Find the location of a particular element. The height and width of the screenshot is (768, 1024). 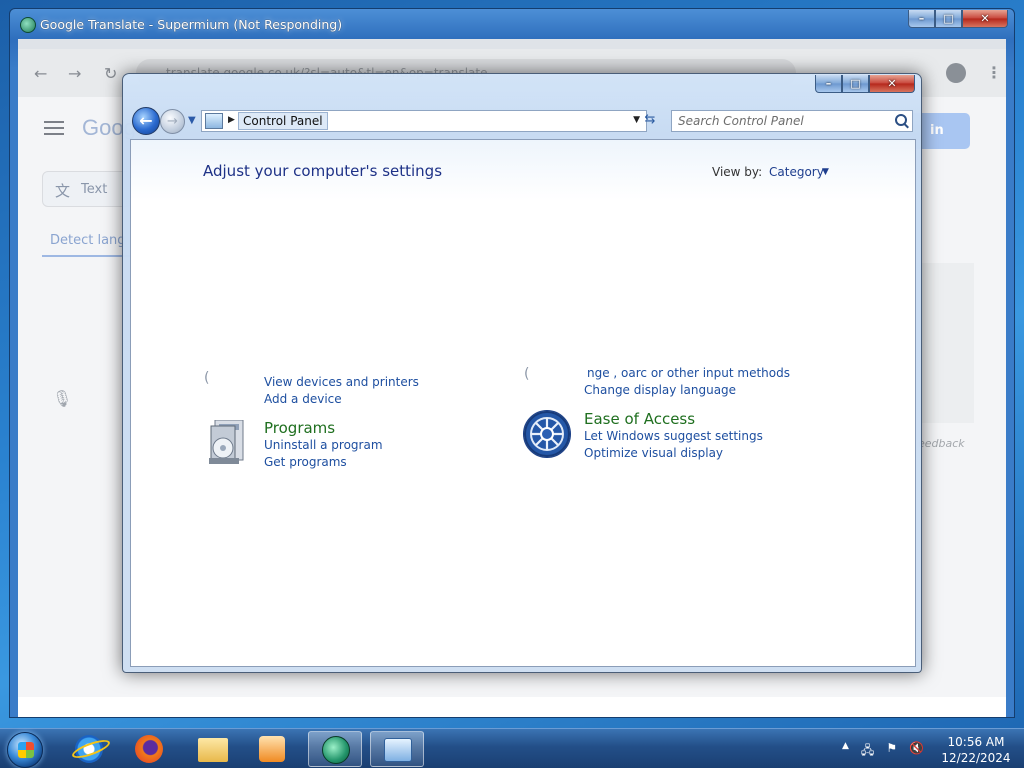

change-keyboards-link: nge , oarc or other input methods is located at coordinates (688, 373).